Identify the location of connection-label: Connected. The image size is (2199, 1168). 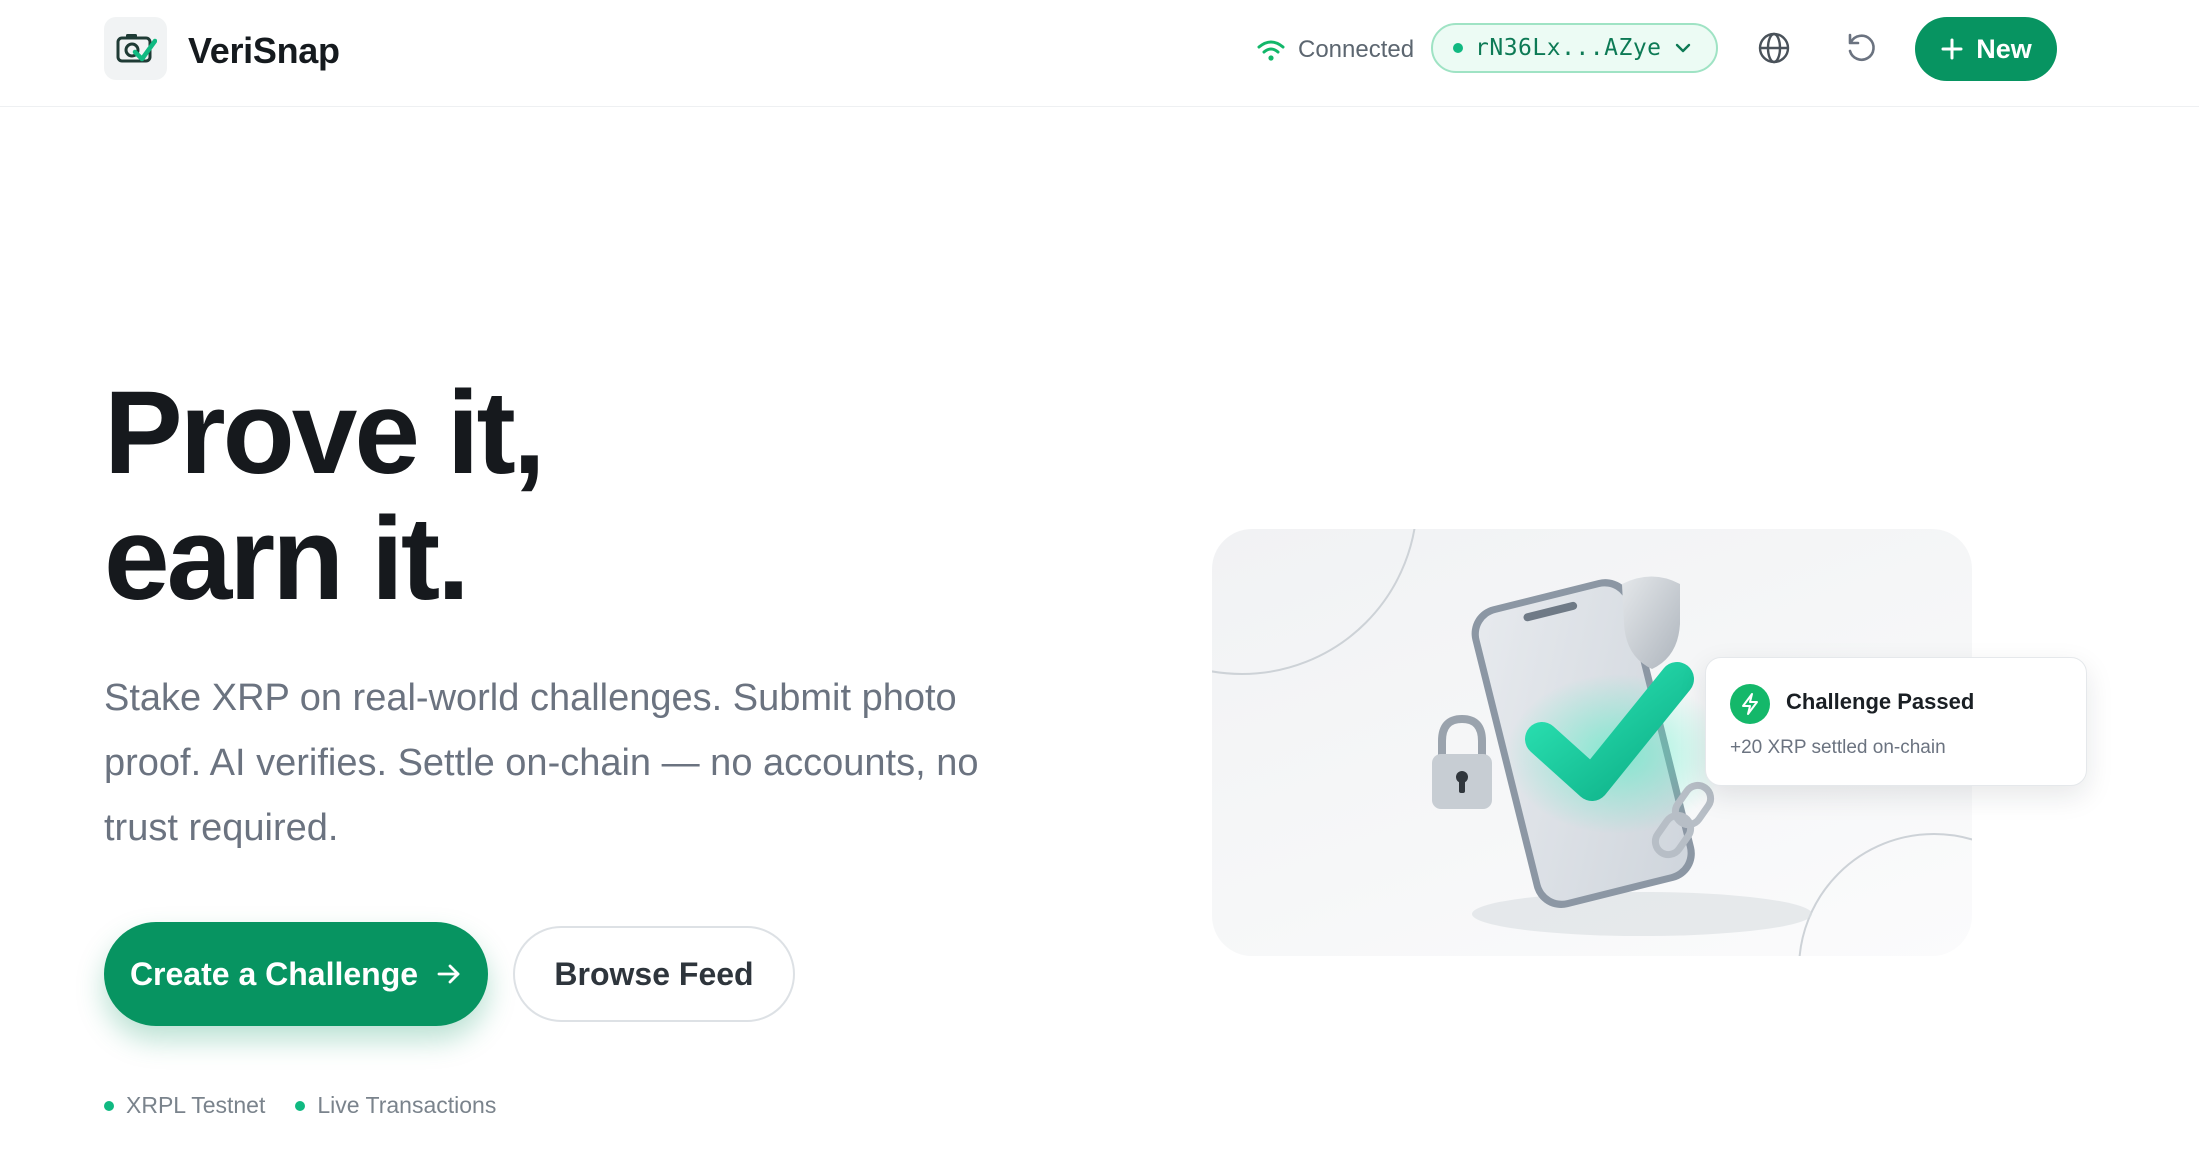
(1356, 49).